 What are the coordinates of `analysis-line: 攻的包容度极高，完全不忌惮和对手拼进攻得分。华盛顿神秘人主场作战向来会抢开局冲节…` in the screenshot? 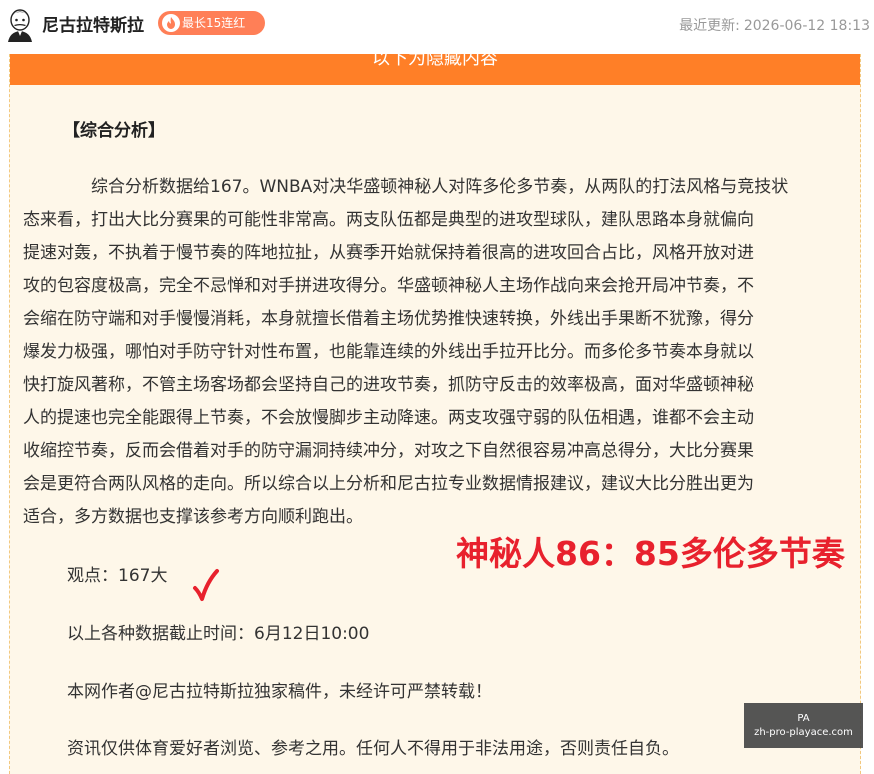 It's located at (388, 286).